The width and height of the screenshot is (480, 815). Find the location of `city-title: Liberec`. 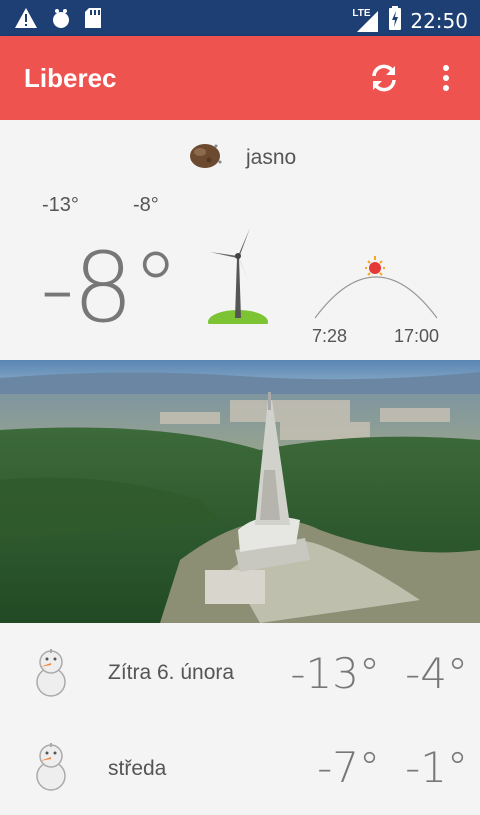

city-title: Liberec is located at coordinates (70, 78).